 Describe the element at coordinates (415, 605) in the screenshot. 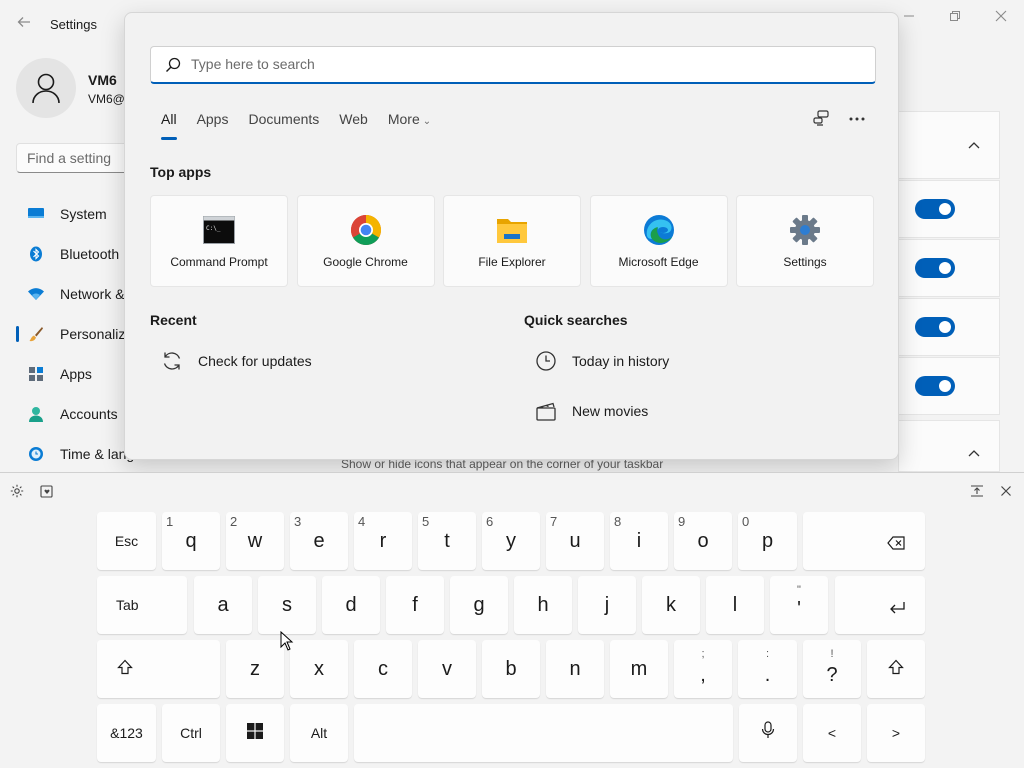

I see `key-f: f` at that location.